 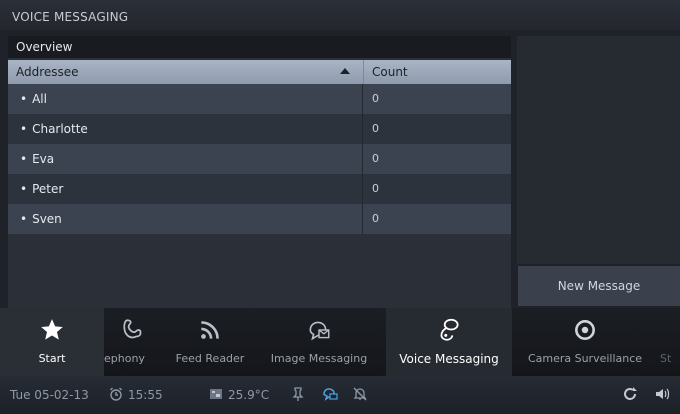 I want to click on voice-message-indicator-icon, so click(x=330, y=394).